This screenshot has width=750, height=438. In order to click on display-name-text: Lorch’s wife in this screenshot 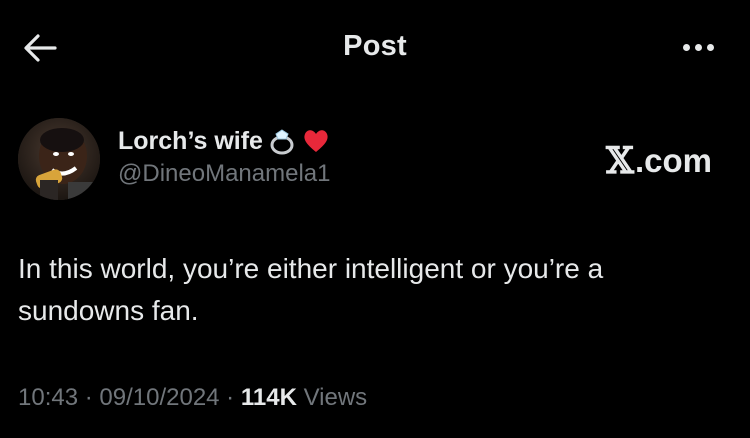, I will do `click(190, 140)`.